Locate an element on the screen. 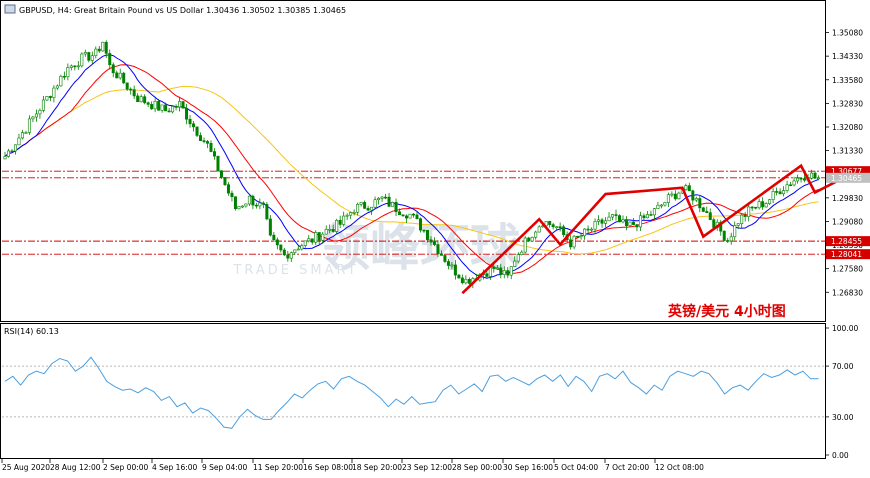 The height and width of the screenshot is (478, 870). time-tick-label: 5 Oct 04:00 is located at coordinates (576, 467).